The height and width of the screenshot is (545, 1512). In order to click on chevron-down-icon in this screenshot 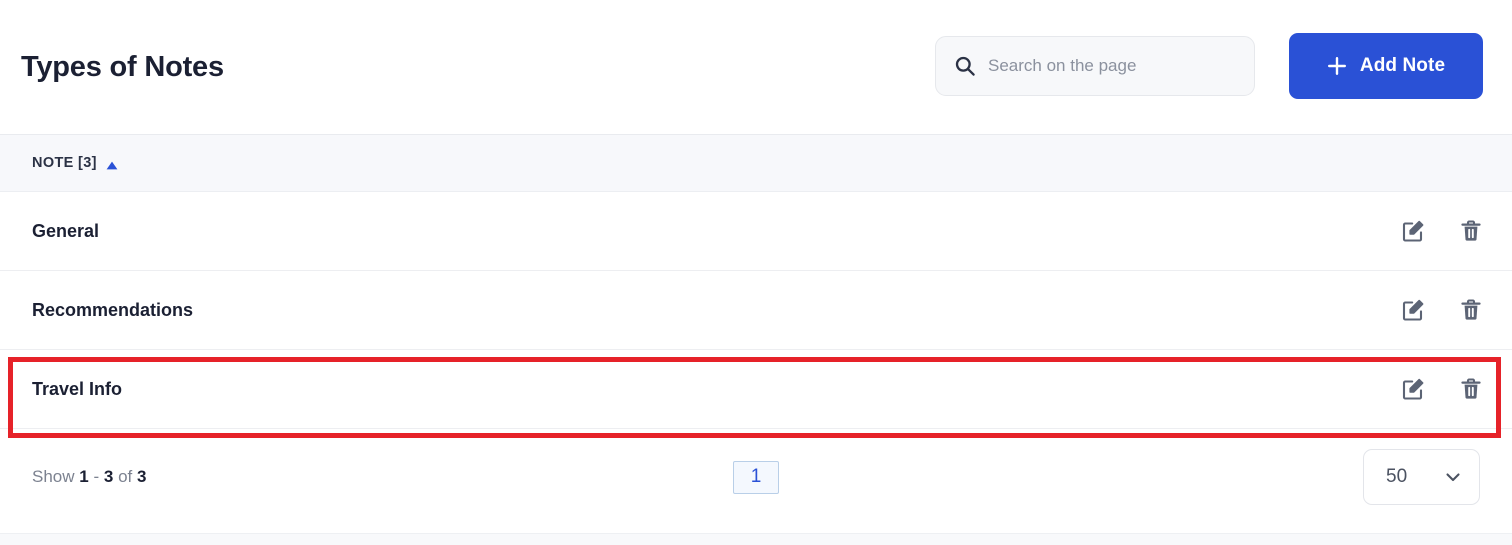, I will do `click(1453, 477)`.